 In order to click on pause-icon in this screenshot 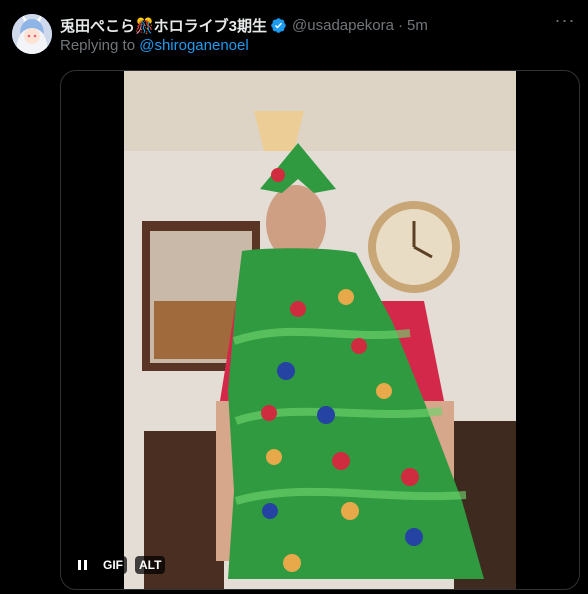, I will do `click(82, 565)`.